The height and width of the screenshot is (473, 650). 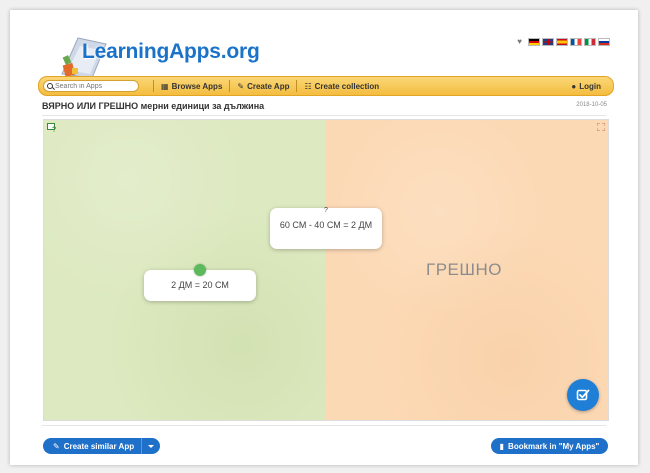 I want to click on create-app-label: Create App, so click(x=268, y=86).